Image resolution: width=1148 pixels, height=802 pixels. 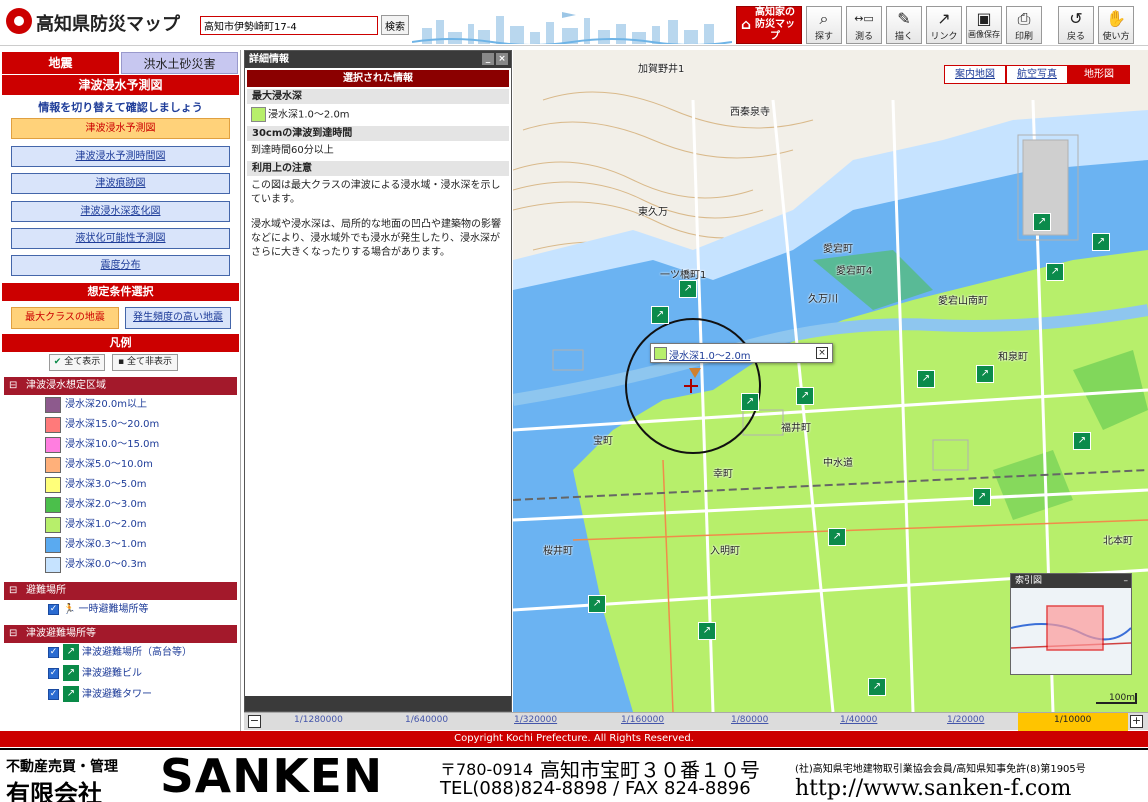 What do you see at coordinates (710, 354) in the screenshot?
I see `popup-depth-link: 浸水深1.0〜2.0m` at bounding box center [710, 354].